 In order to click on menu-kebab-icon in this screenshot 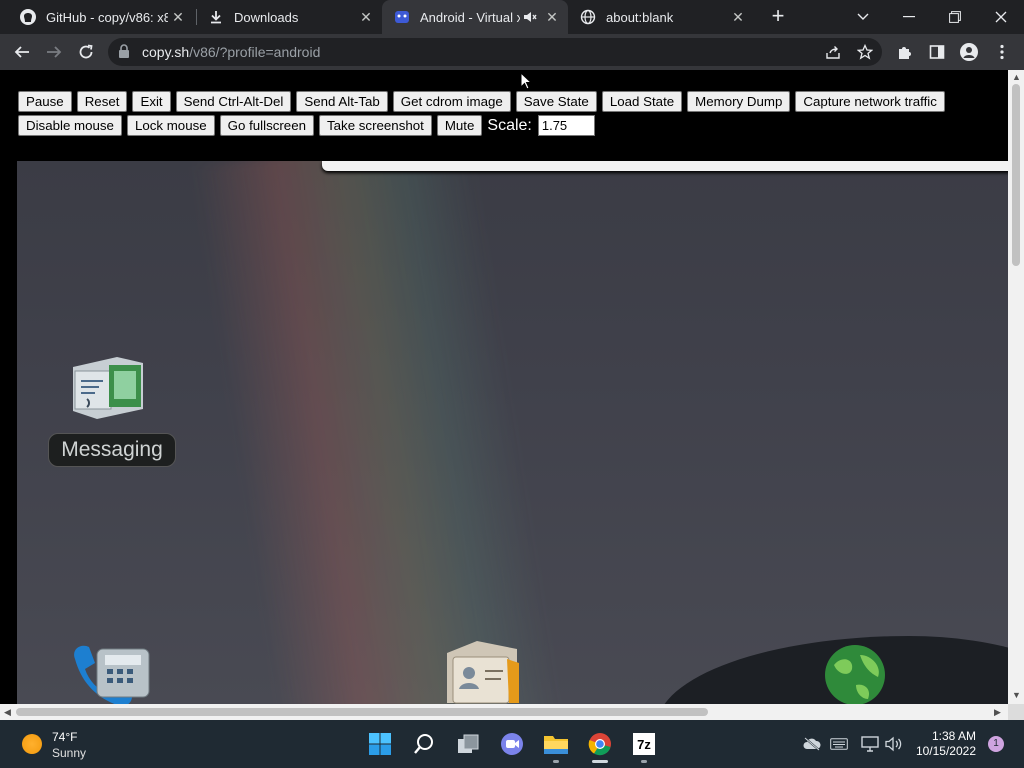, I will do `click(1002, 52)`.